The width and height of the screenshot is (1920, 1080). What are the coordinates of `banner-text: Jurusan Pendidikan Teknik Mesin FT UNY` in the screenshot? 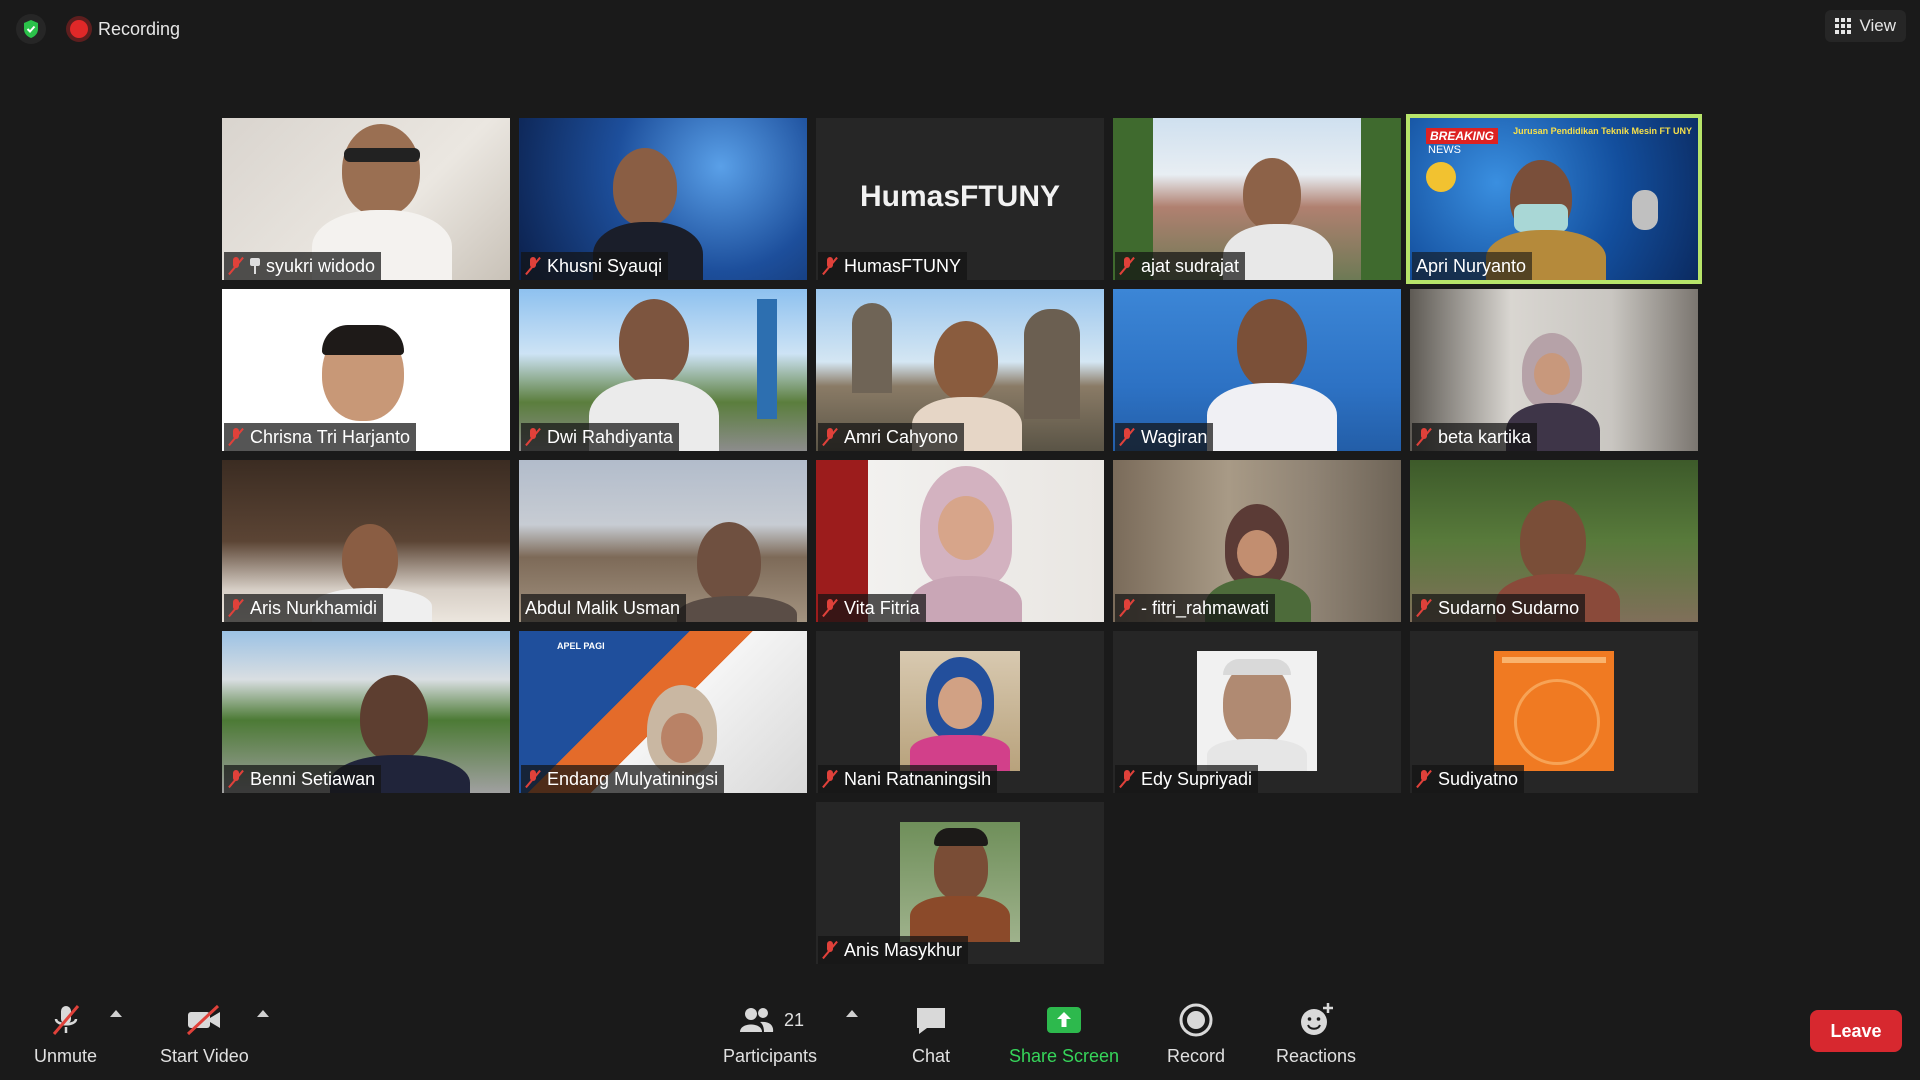 It's located at (1602, 131).